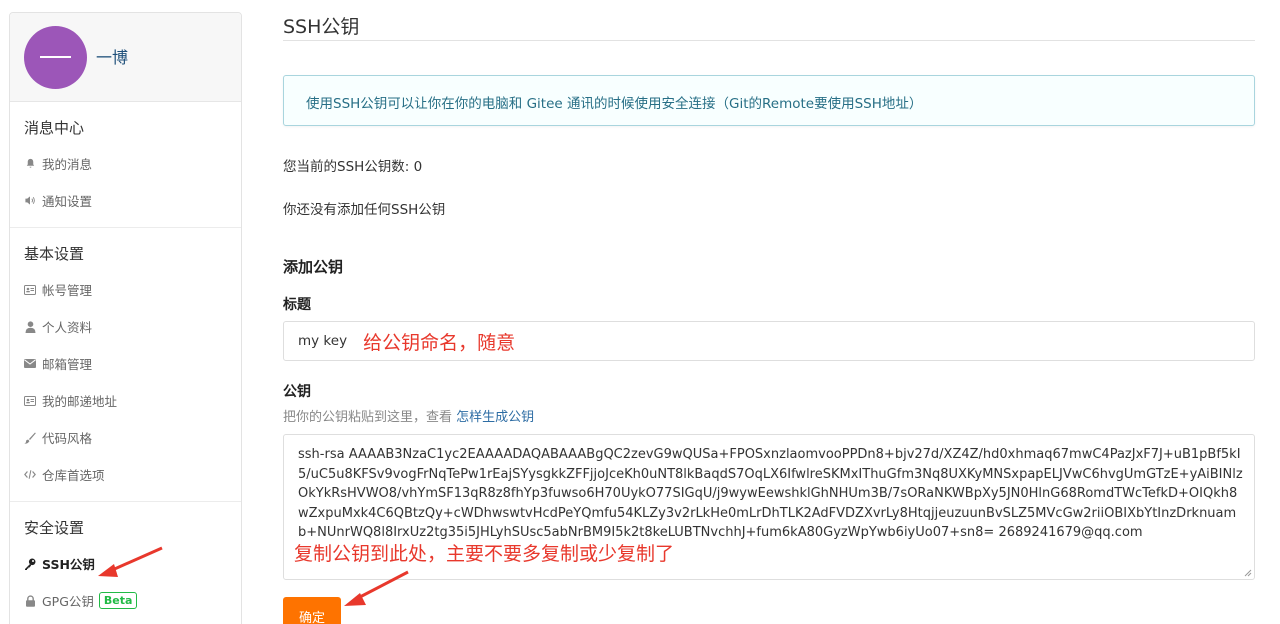 This screenshot has width=1280, height=624. I want to click on section-title: 安全设置, so click(54, 528).